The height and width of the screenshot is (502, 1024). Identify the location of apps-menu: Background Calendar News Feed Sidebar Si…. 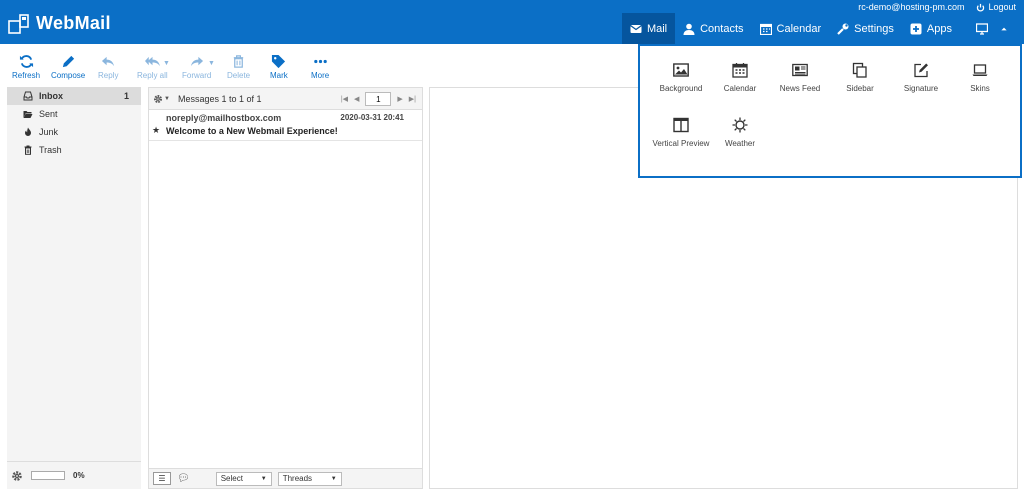
(830, 111).